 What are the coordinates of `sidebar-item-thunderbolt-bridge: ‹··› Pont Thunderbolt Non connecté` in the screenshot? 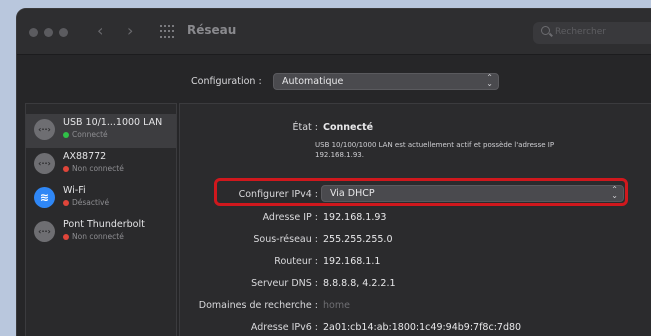 It's located at (101, 233).